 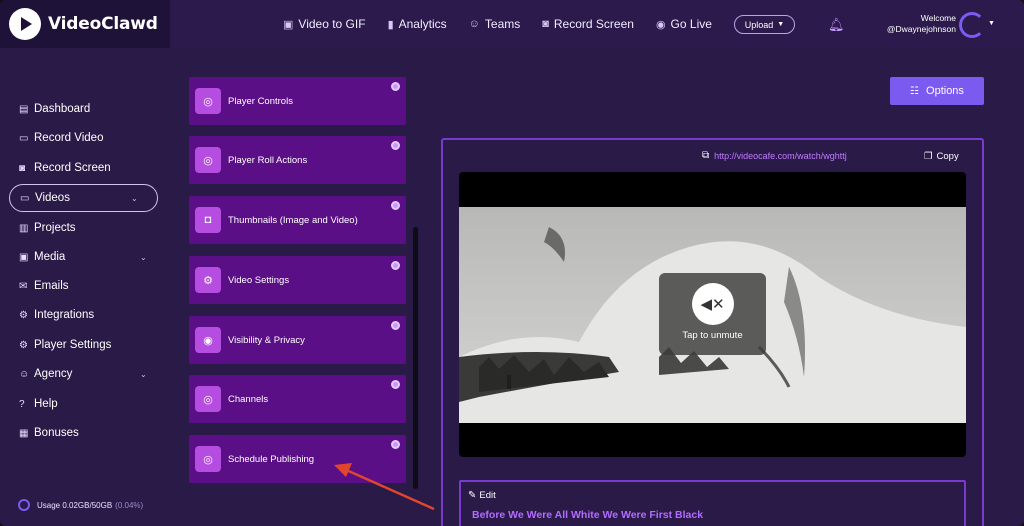 What do you see at coordinates (417, 24) in the screenshot?
I see `topnav-analytics: ▮ Analytics` at bounding box center [417, 24].